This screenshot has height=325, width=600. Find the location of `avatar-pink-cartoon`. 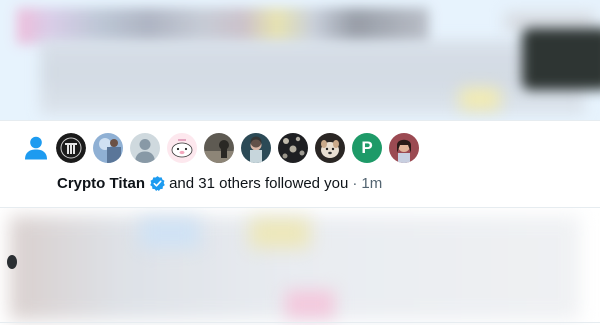

avatar-pink-cartoon is located at coordinates (182, 148).